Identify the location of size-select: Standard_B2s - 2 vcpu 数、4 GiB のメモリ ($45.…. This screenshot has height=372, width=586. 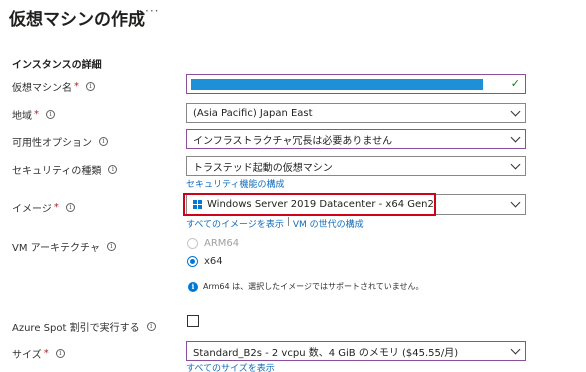
(356, 351).